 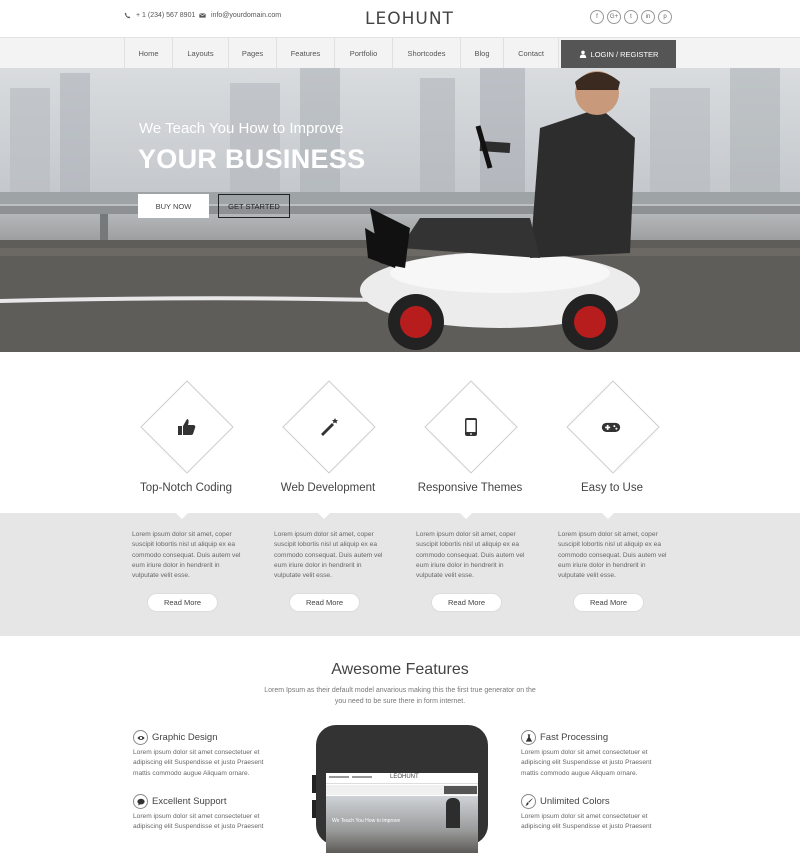 I want to click on phone-screen-hero-text: We Teach You How to Improve, so click(x=366, y=821).